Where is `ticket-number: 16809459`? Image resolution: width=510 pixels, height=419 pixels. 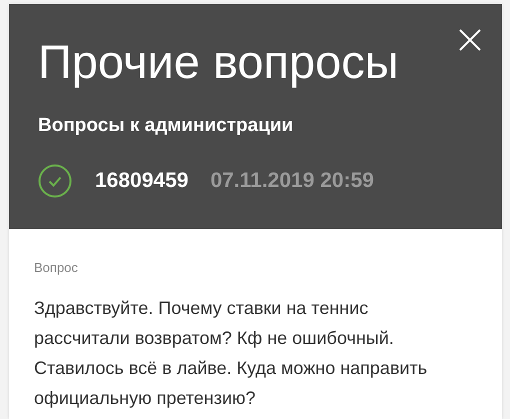
ticket-number: 16809459 is located at coordinates (141, 181).